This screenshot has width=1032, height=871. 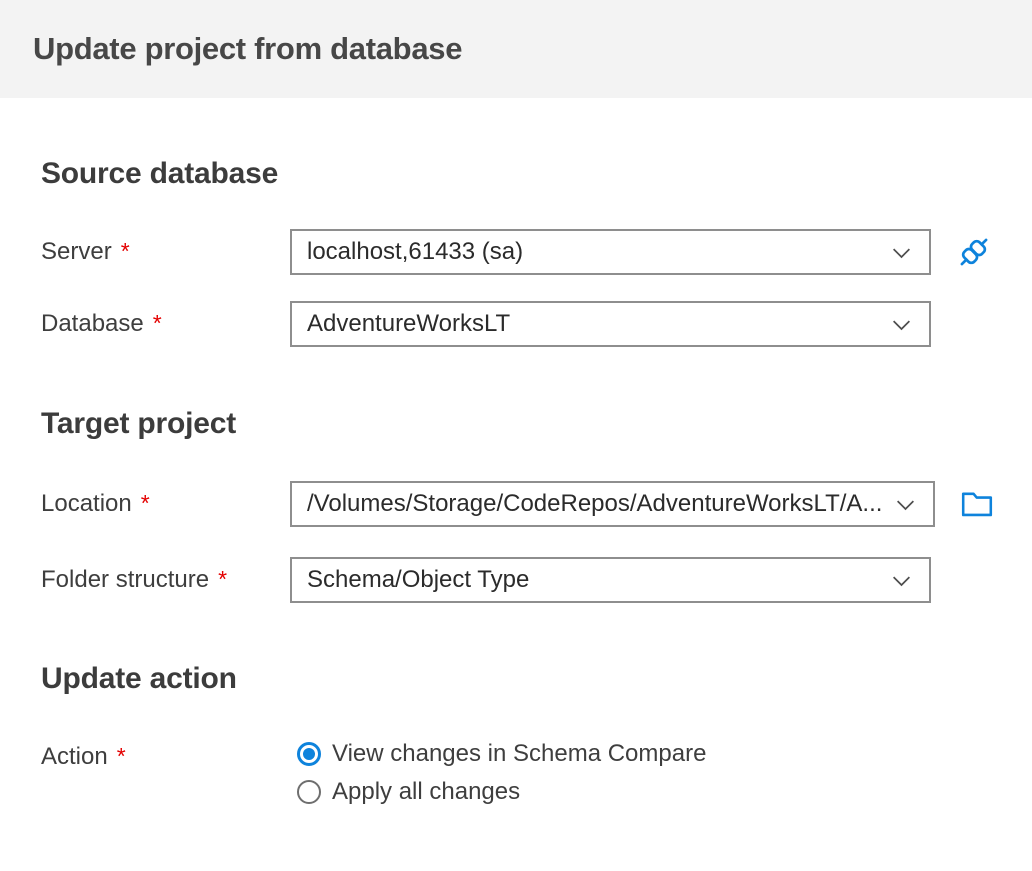 What do you see at coordinates (85, 251) in the screenshot?
I see `server-label: Server *` at bounding box center [85, 251].